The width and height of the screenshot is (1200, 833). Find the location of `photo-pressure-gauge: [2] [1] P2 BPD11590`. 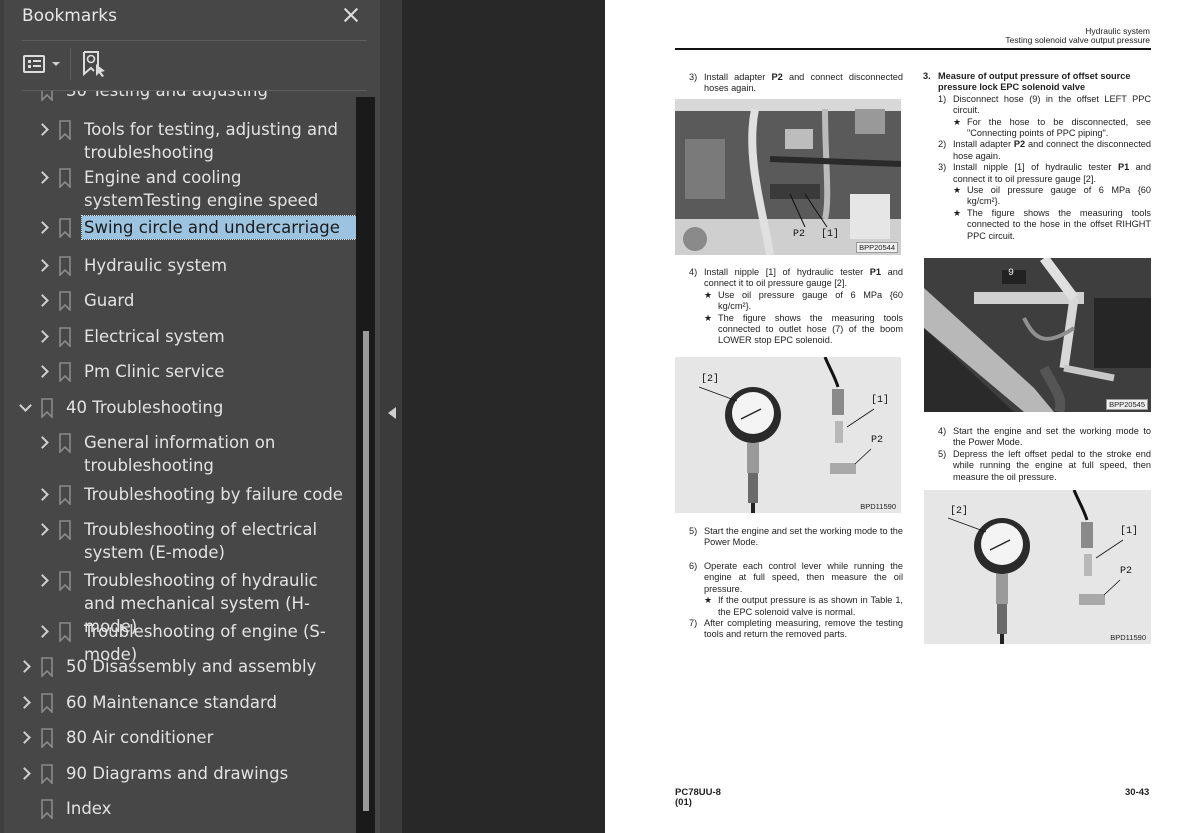

photo-pressure-gauge: [2] [1] P2 BPD11590 is located at coordinates (788, 435).